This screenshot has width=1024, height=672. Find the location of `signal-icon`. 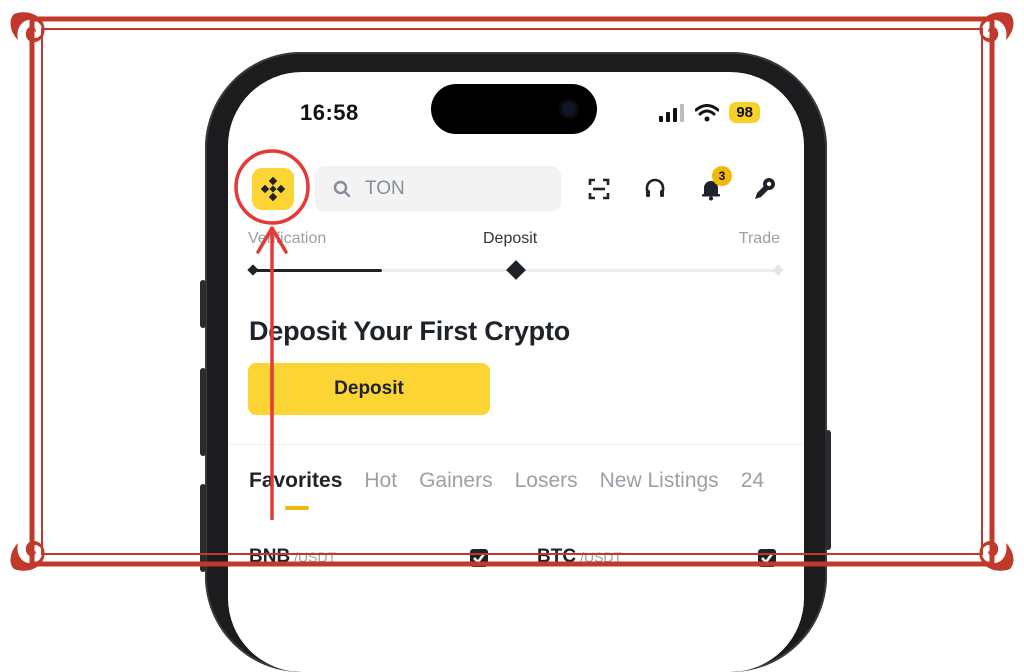

signal-icon is located at coordinates (672, 112).